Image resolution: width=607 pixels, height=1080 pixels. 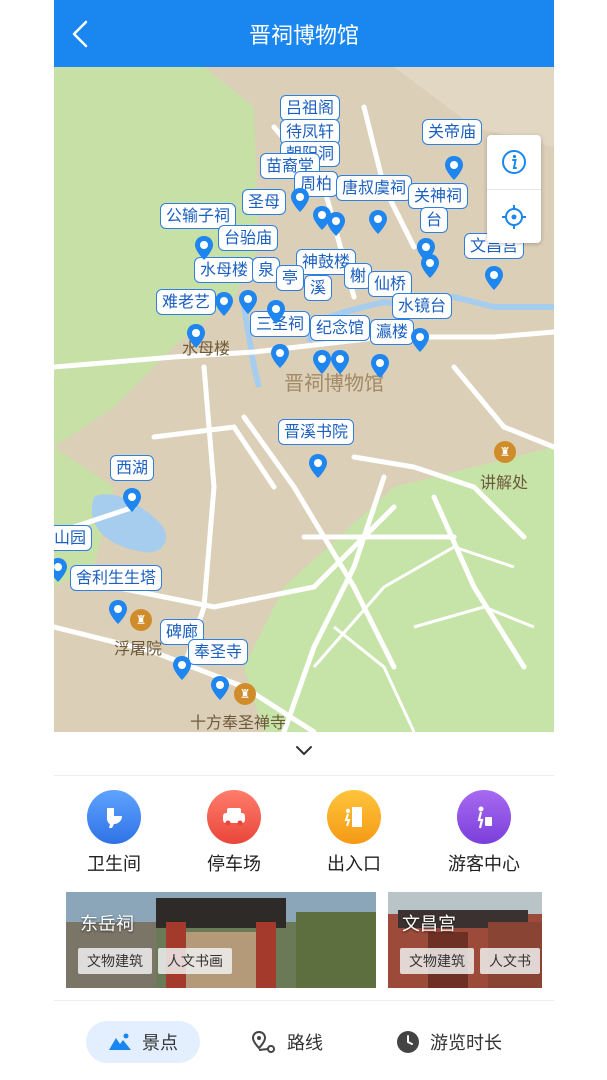 I want to click on car-icon, so click(x=234, y=817).